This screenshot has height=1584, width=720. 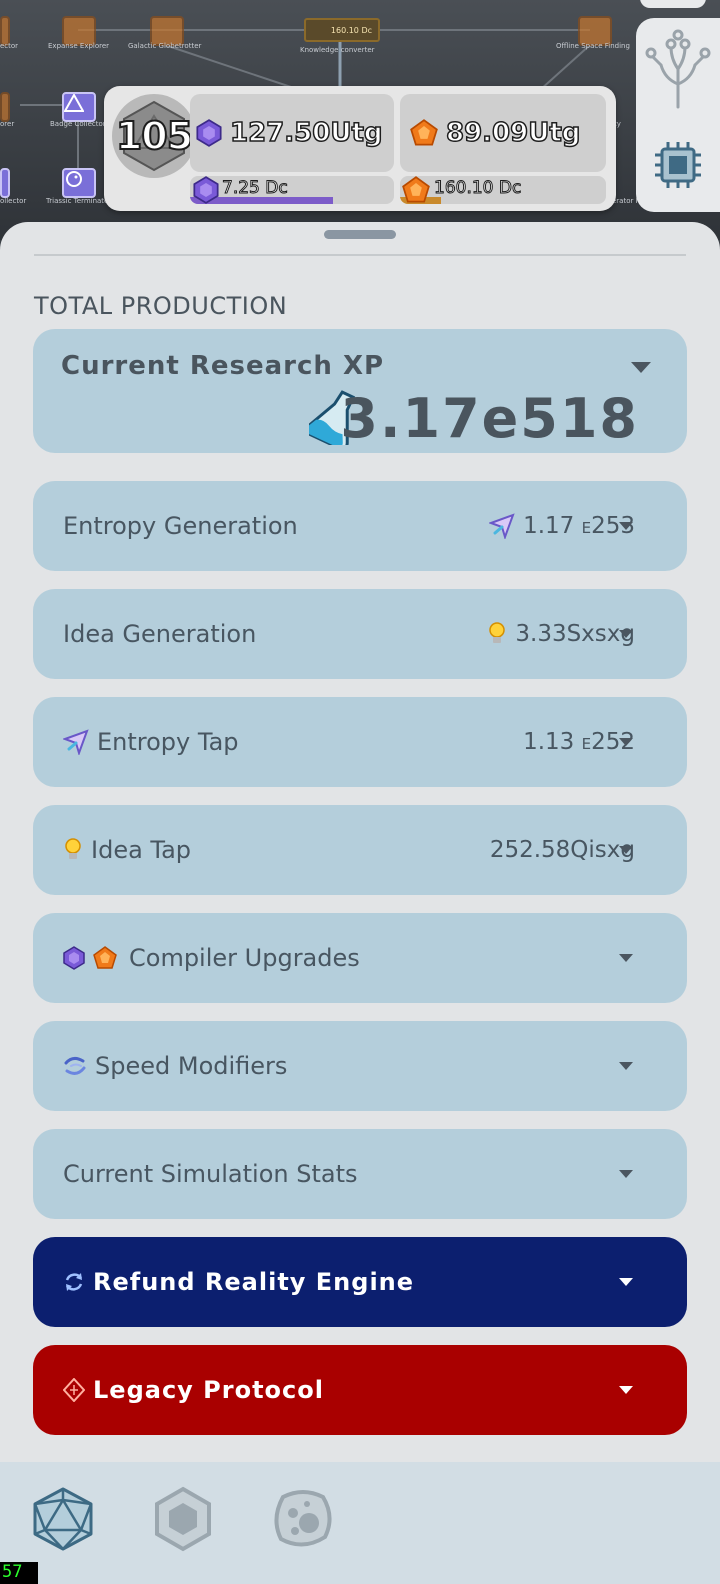 What do you see at coordinates (74, 179) in the screenshot?
I see `dino-icon` at bounding box center [74, 179].